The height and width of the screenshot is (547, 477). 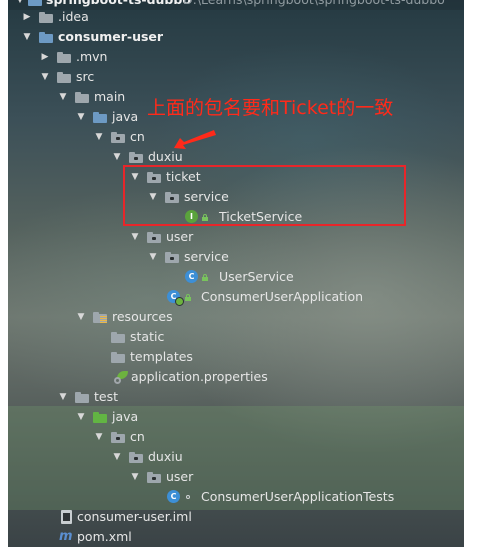 I want to click on resources-folder-icon, so click(x=100, y=317).